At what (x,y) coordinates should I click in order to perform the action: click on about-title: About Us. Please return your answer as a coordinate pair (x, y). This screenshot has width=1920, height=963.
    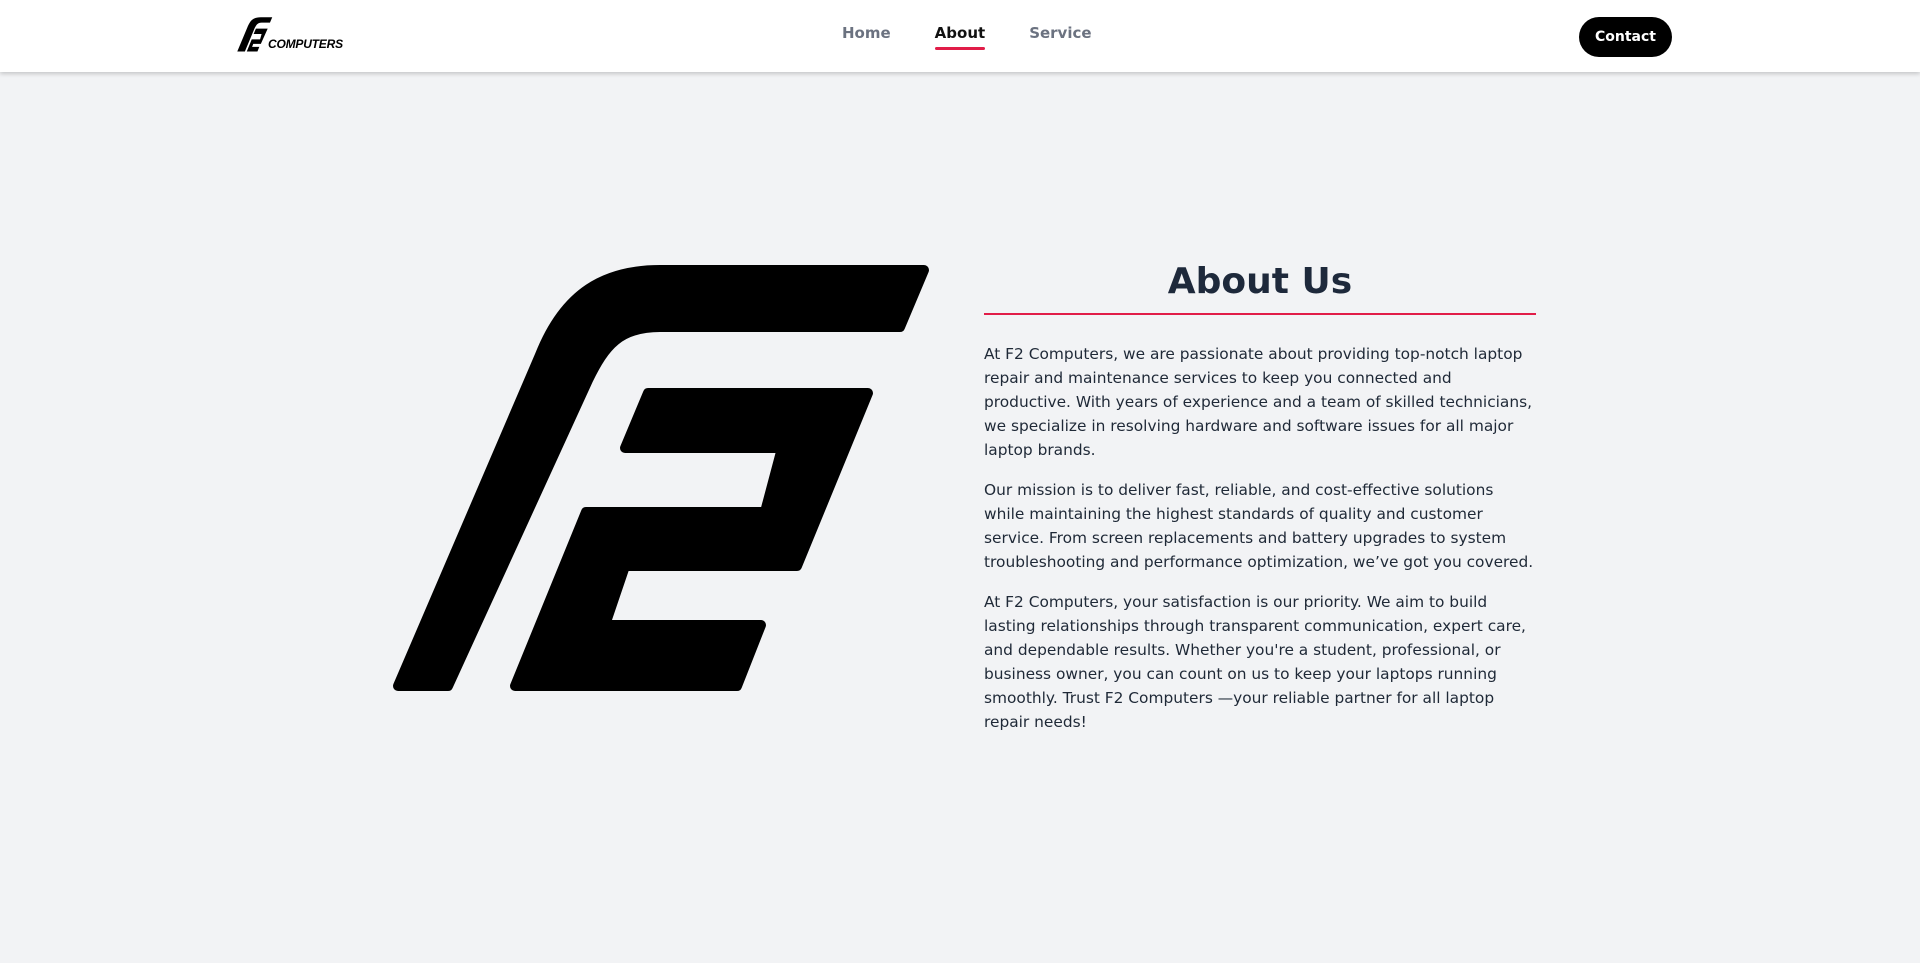
    Looking at the image, I should click on (1260, 286).